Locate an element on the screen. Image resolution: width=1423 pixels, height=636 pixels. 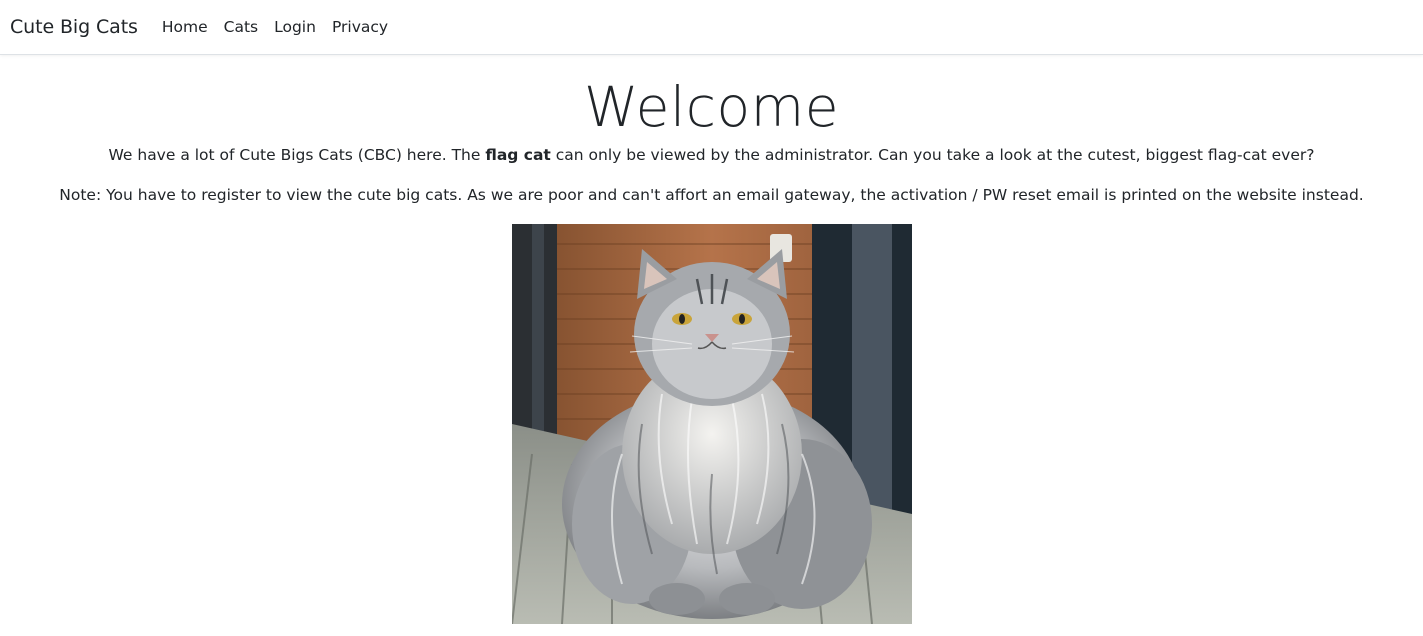
flag-cat-emphasis: flag cat is located at coordinates (518, 155).